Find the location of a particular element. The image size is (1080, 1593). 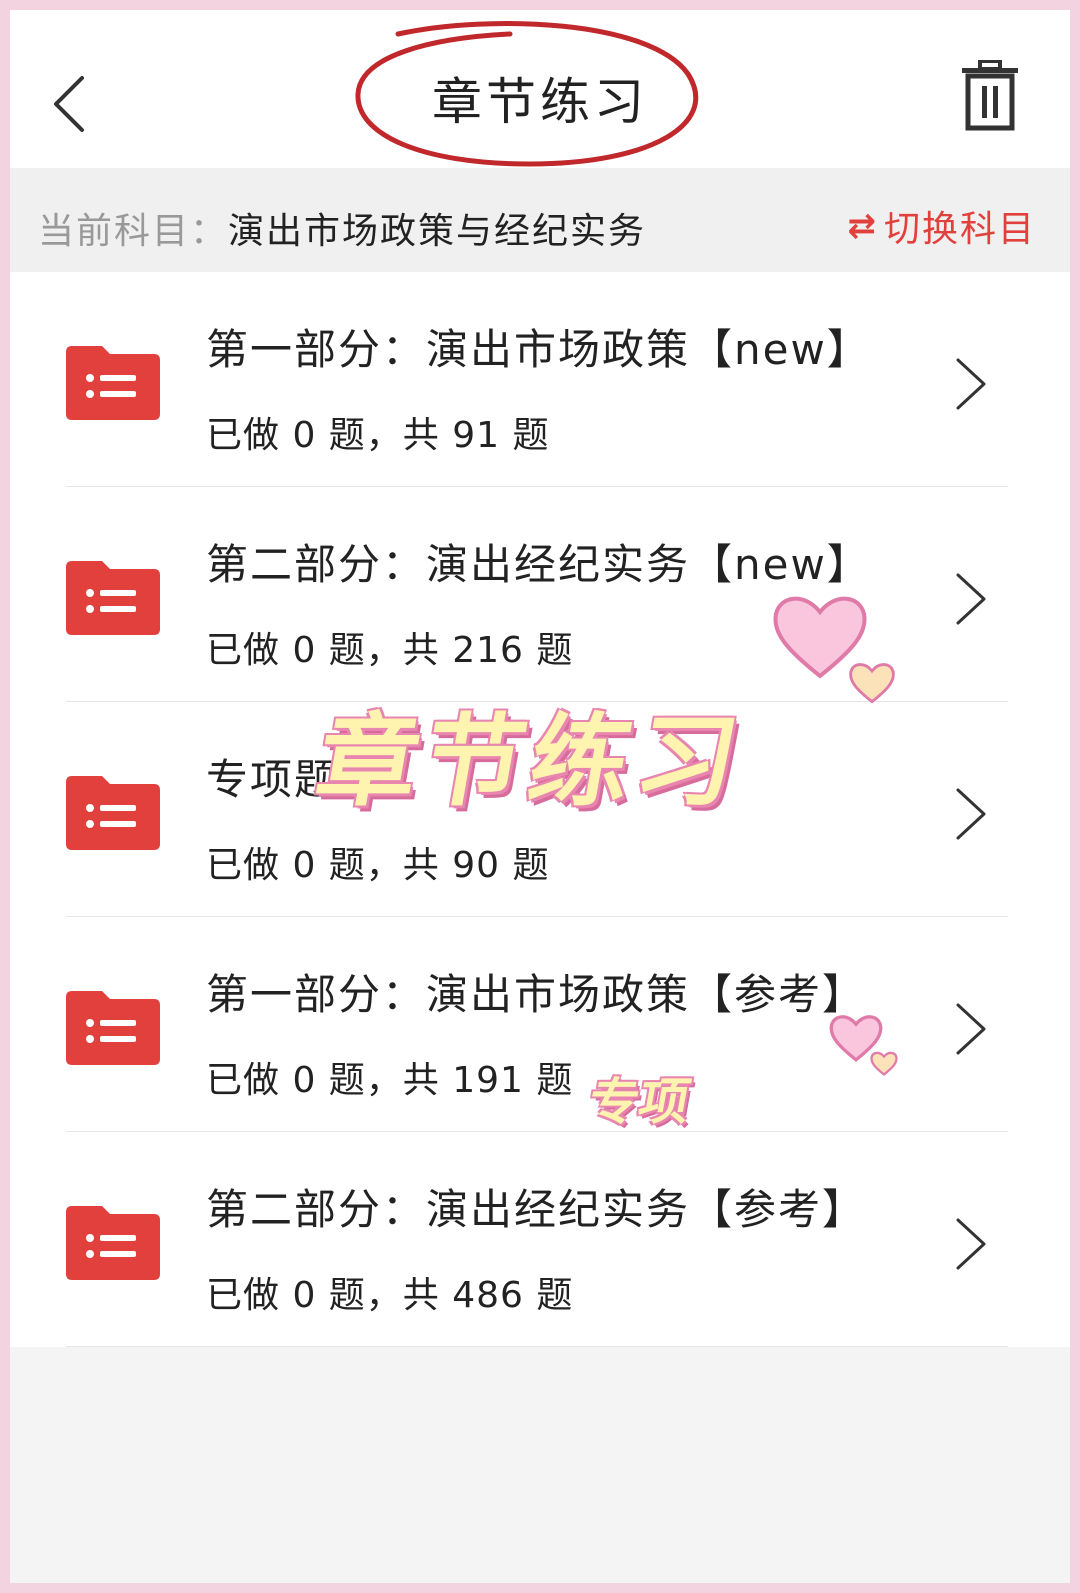

chapter-title: 专项题 is located at coordinates (272, 779).